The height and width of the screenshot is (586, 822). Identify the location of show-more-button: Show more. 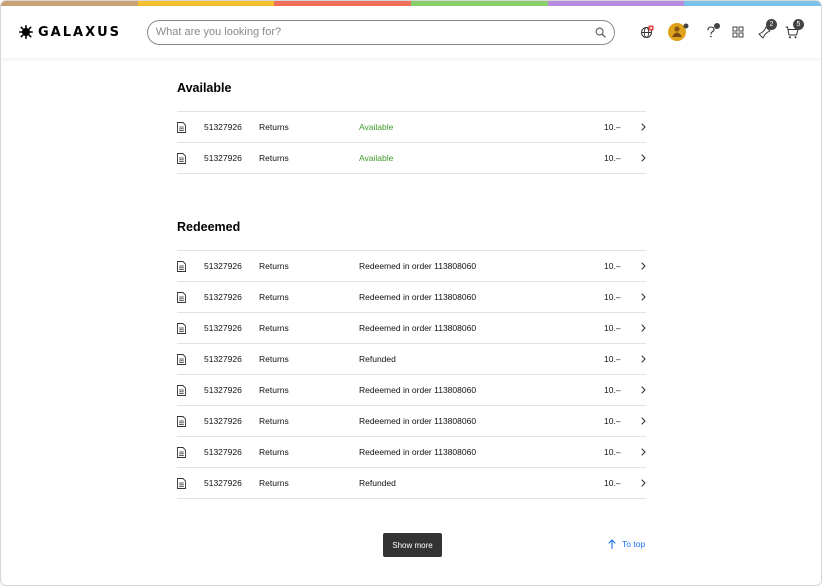
(412, 545).